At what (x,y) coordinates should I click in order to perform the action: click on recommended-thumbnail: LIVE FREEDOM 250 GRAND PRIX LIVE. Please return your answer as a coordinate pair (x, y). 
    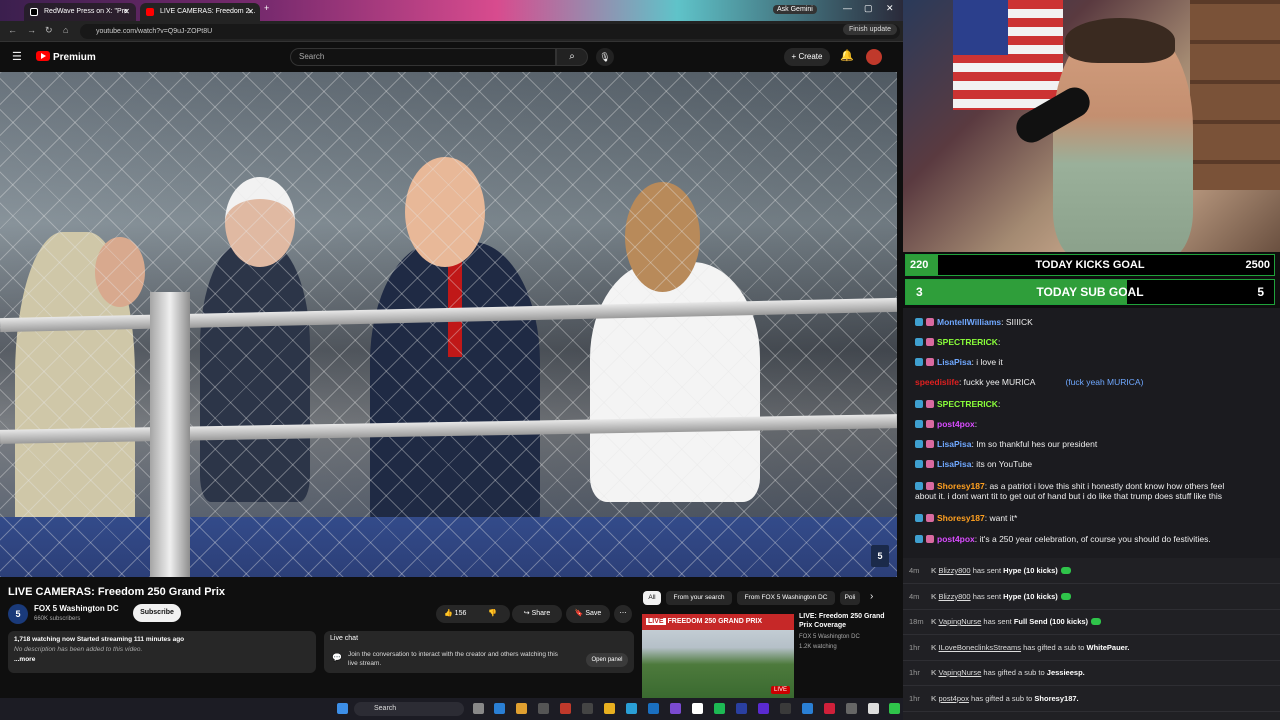
    Looking at the image, I should click on (718, 656).